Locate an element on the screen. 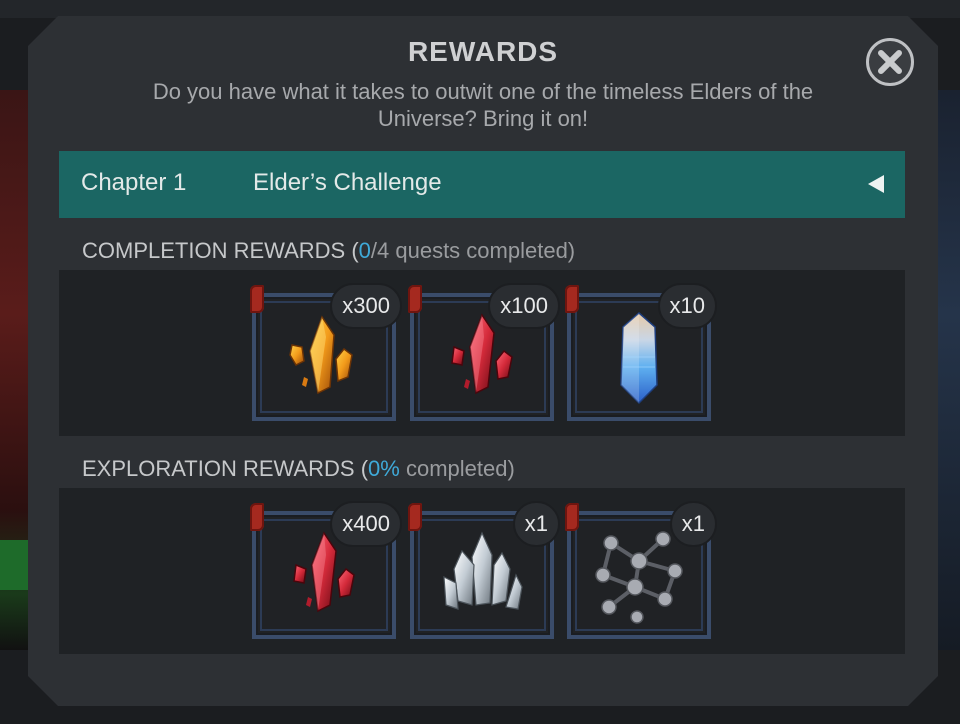 The width and height of the screenshot is (960, 724). chapter-selector: Chapter 1 Elder’s Challenge is located at coordinates (482, 184).